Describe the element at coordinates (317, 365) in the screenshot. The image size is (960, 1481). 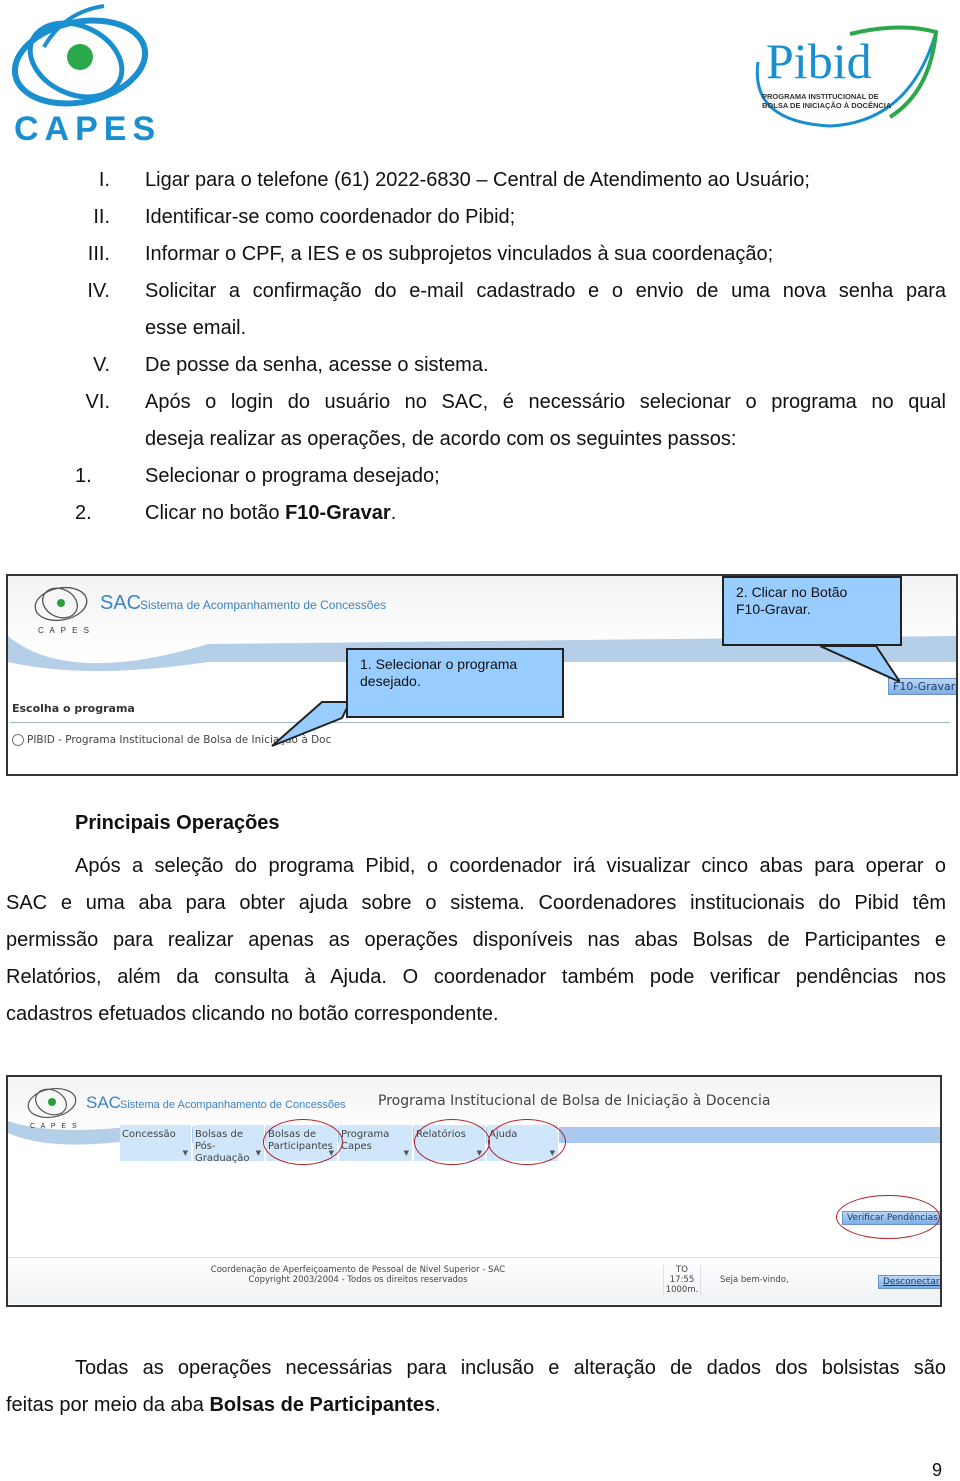
I see `step-text: De posse da senha, acesse o sistema.` at that location.